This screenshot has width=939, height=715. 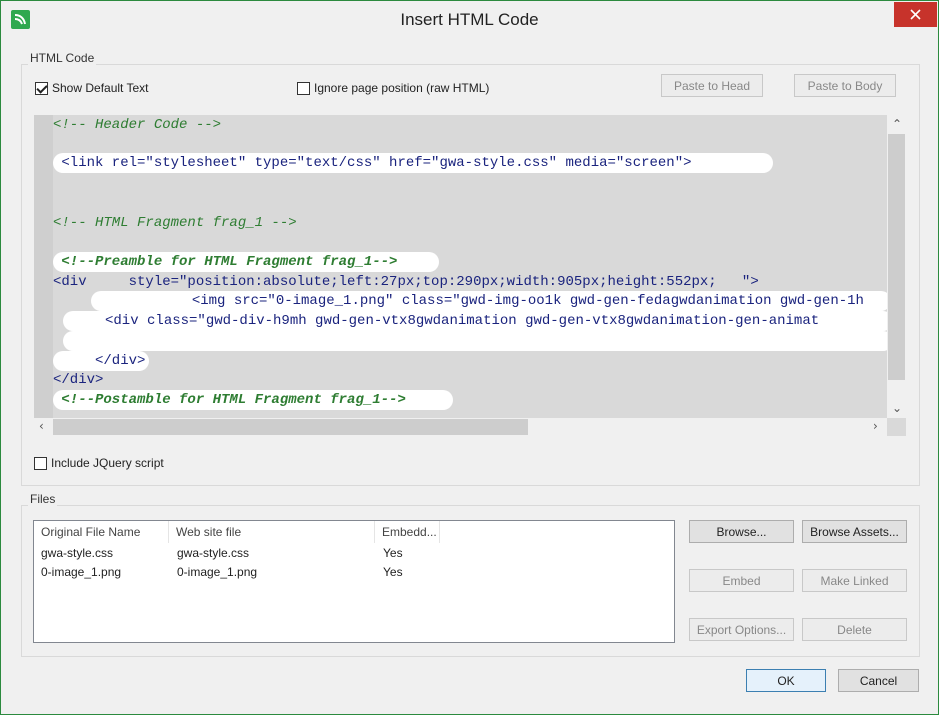 I want to click on files-group-label: Files, so click(x=43, y=499).